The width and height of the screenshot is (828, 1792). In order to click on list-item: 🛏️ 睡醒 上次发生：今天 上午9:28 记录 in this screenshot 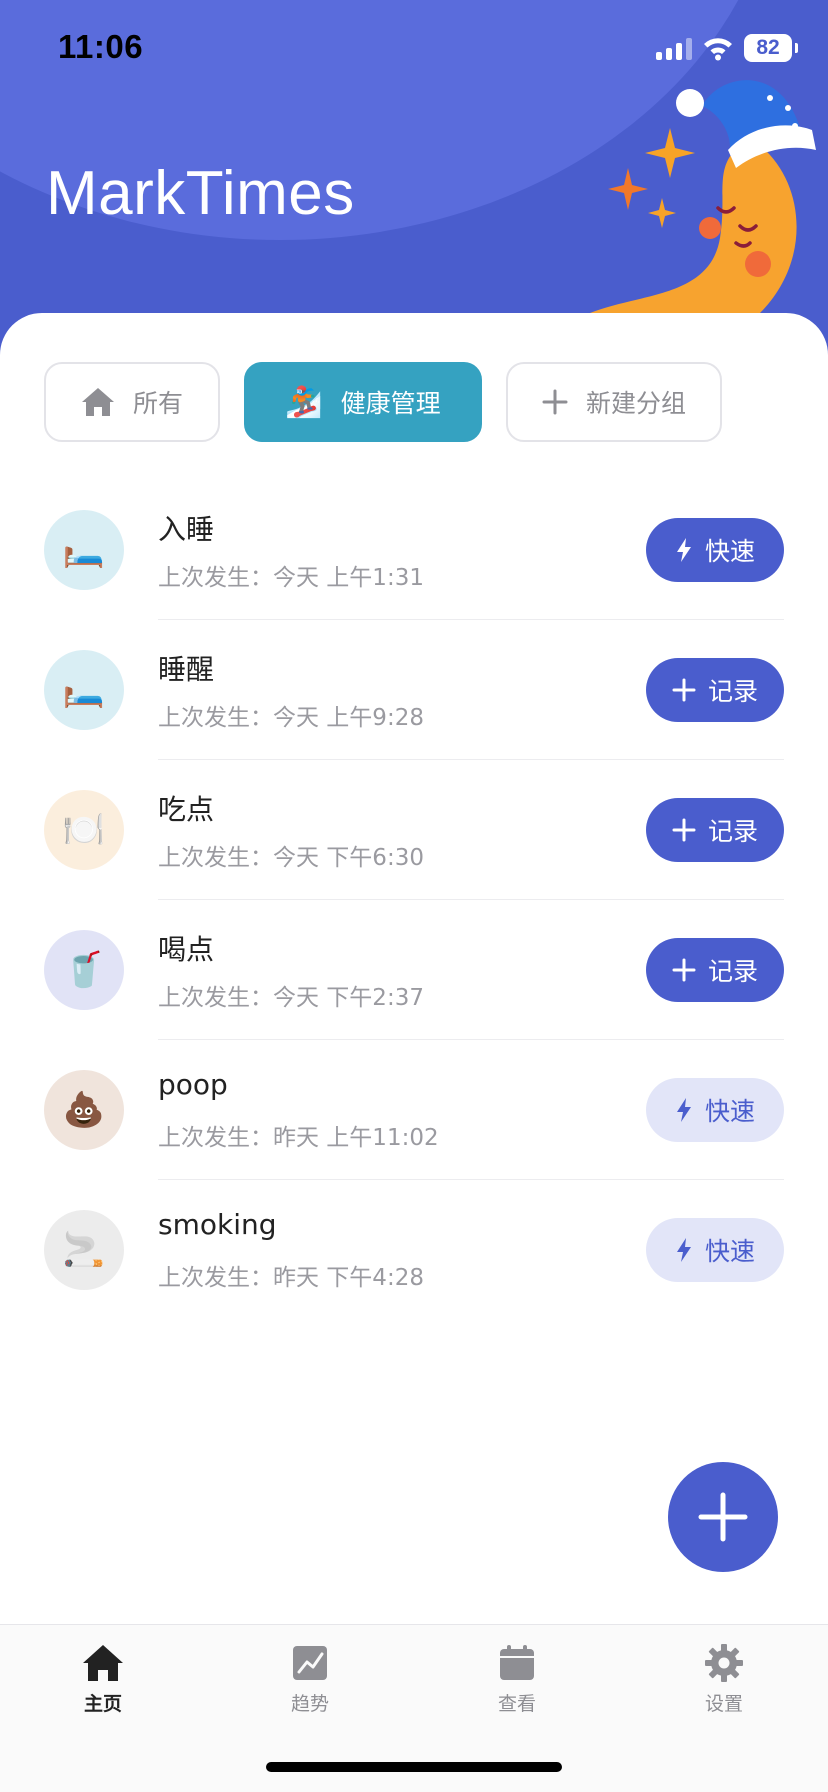, I will do `click(414, 690)`.